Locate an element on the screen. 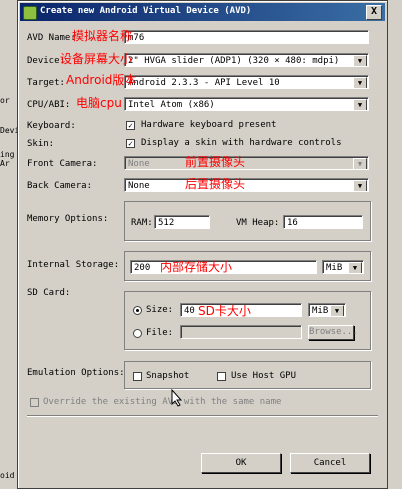 This screenshot has width=402, height=489. skin-checkbox: ✓ is located at coordinates (130, 143).